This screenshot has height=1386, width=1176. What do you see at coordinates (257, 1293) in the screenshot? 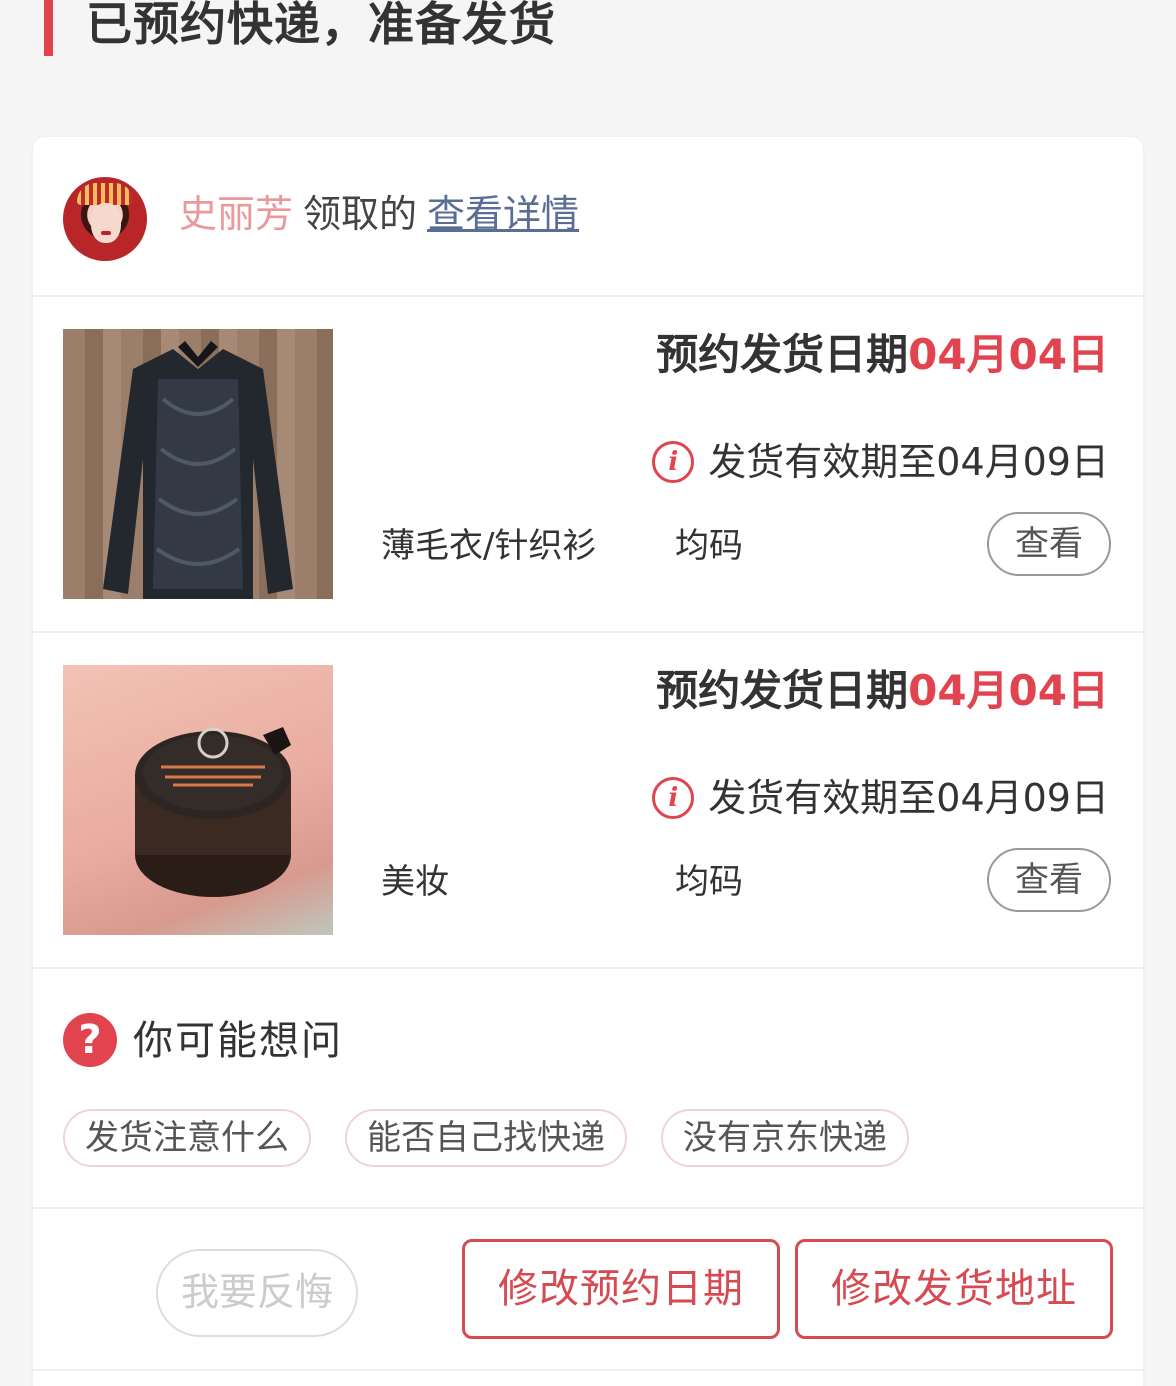
I see `regret-button: 我要反悔` at bounding box center [257, 1293].